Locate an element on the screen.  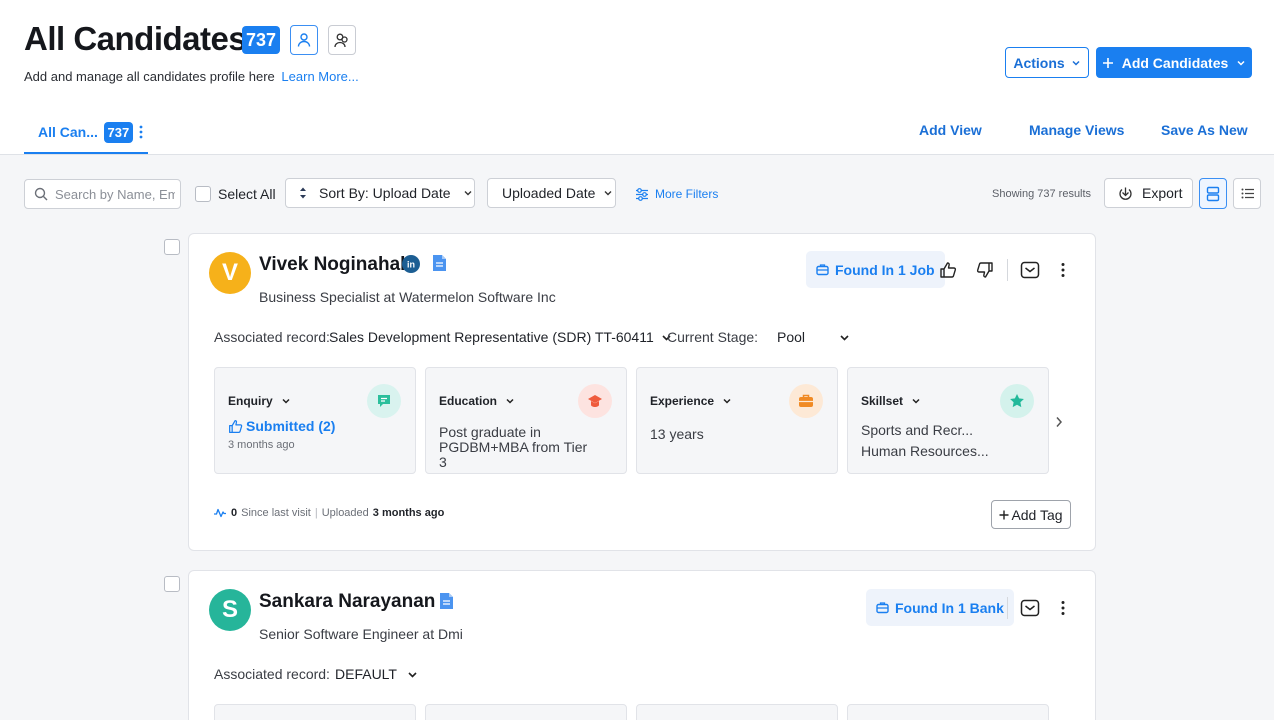
more-filters-button: More Filters is located at coordinates (676, 194).